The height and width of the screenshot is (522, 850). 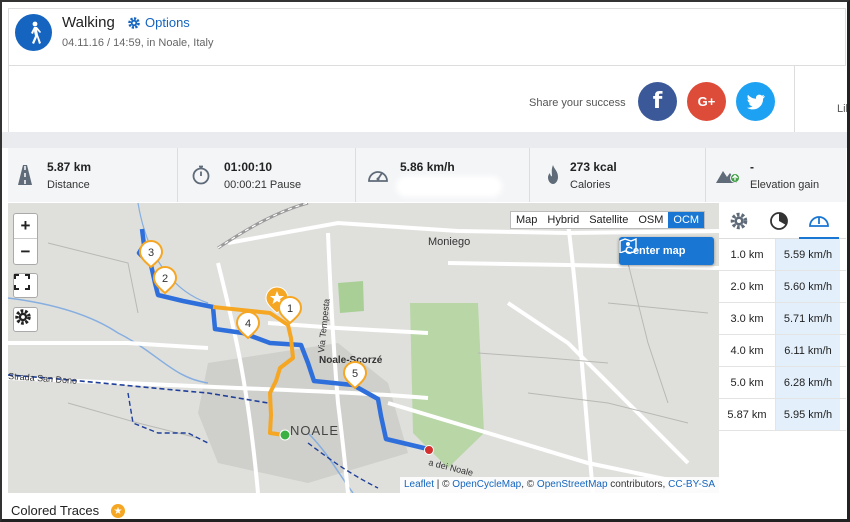 I want to click on pie-clock-icon, so click(x=779, y=221).